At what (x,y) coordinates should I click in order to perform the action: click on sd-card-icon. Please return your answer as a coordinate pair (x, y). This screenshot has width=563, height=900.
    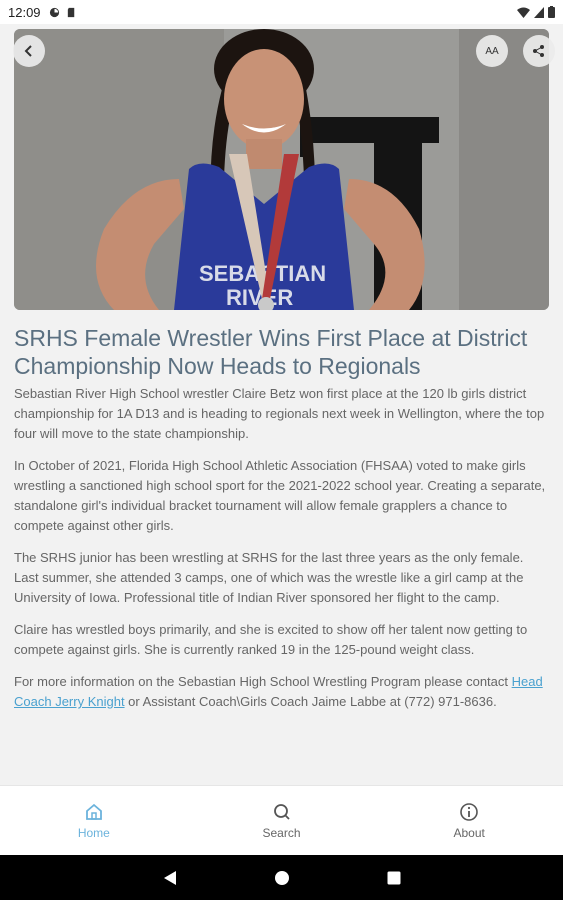
    Looking at the image, I should click on (70, 12).